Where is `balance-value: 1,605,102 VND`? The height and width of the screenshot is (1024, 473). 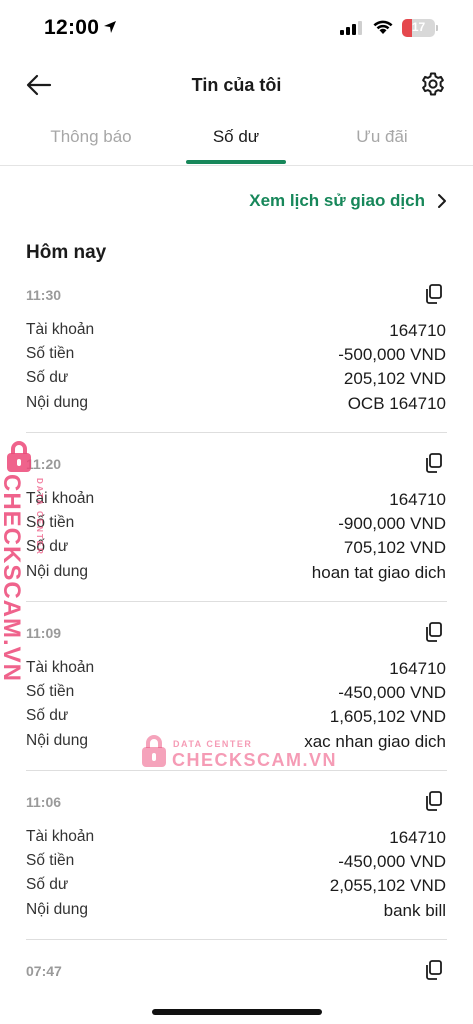 balance-value: 1,605,102 VND is located at coordinates (387, 716).